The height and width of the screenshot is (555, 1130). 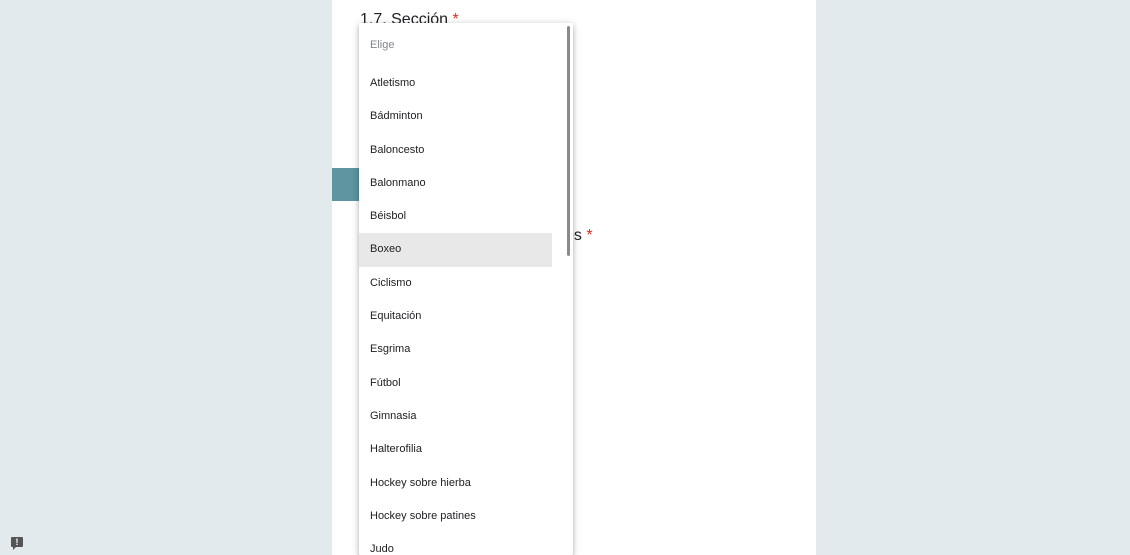 What do you see at coordinates (455, 283) in the screenshot?
I see `dropdown-option-ciclismo: Ciclismo` at bounding box center [455, 283].